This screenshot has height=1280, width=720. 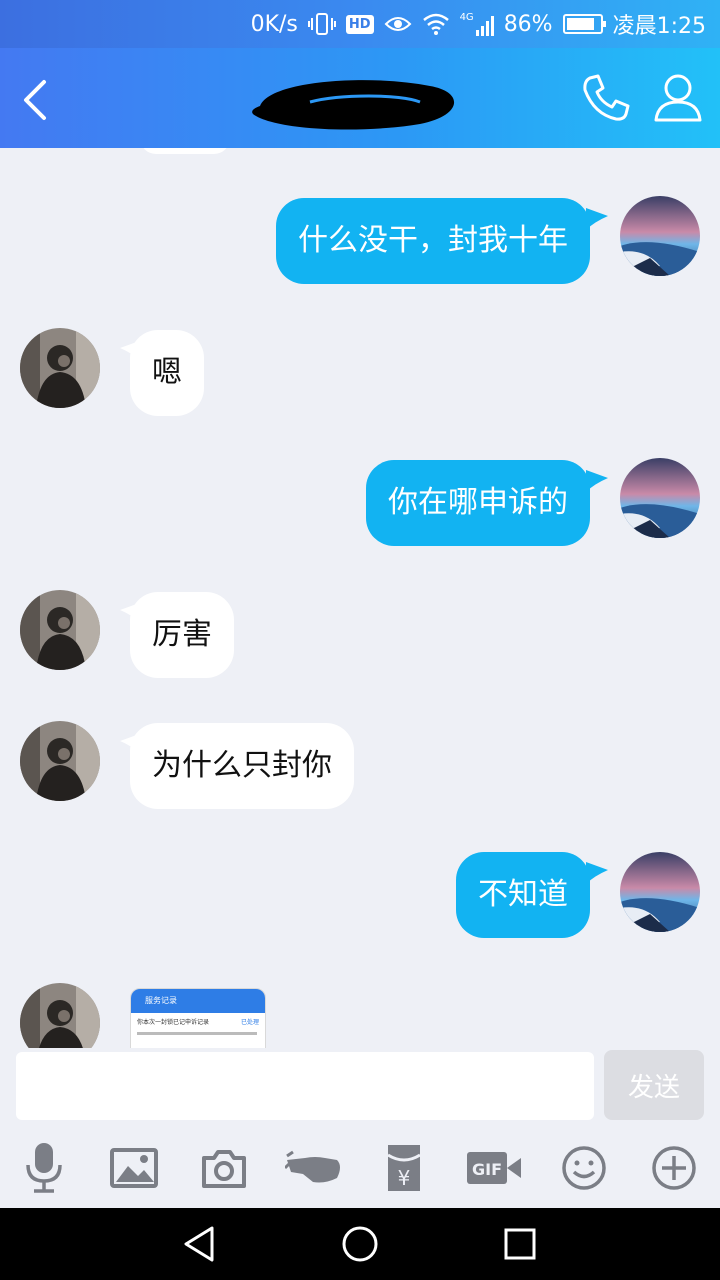 I want to click on image-message-thumbnail: 服务记录 你本次一封锁已记申诉记录 已处理, so click(x=198, y=1018).